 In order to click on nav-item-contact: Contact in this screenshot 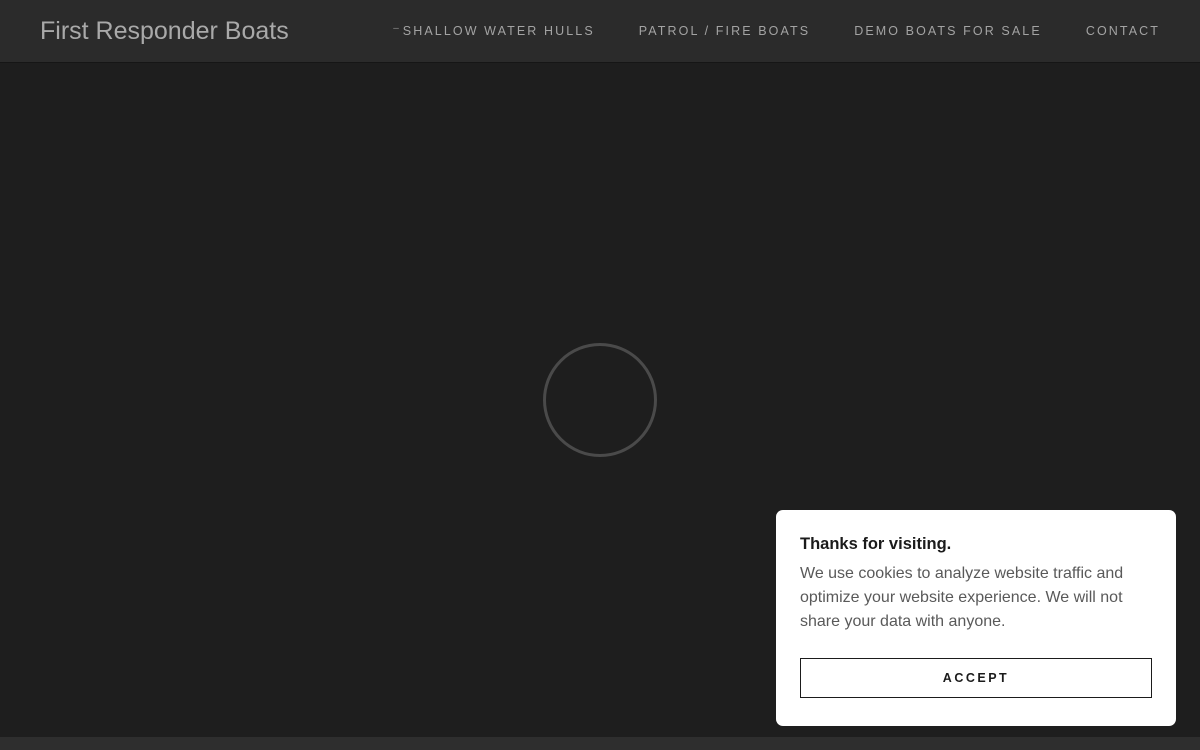, I will do `click(1123, 31)`.